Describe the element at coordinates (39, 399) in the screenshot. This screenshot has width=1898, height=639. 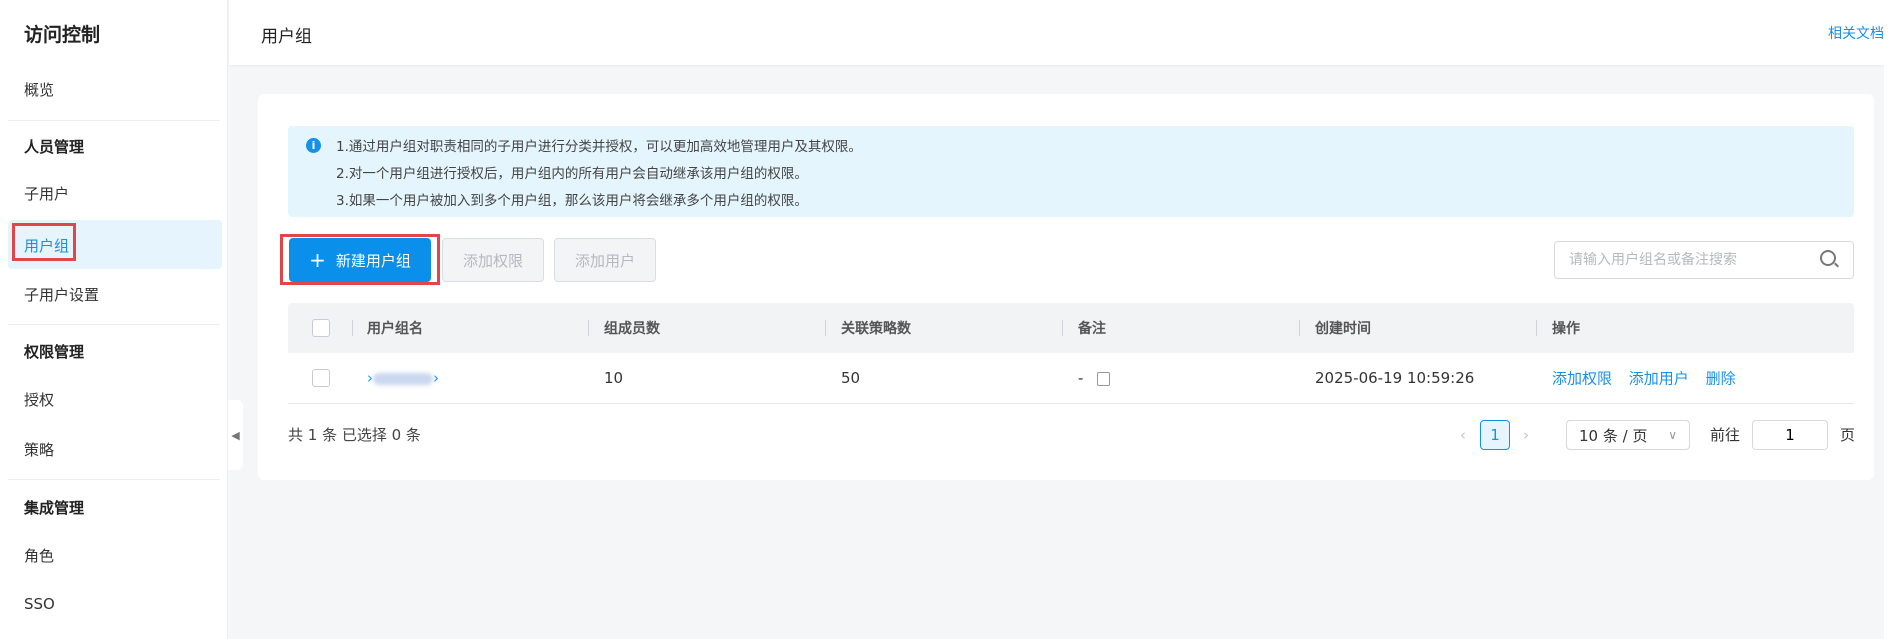
I see `sidebar-item-authorization: 授权` at that location.